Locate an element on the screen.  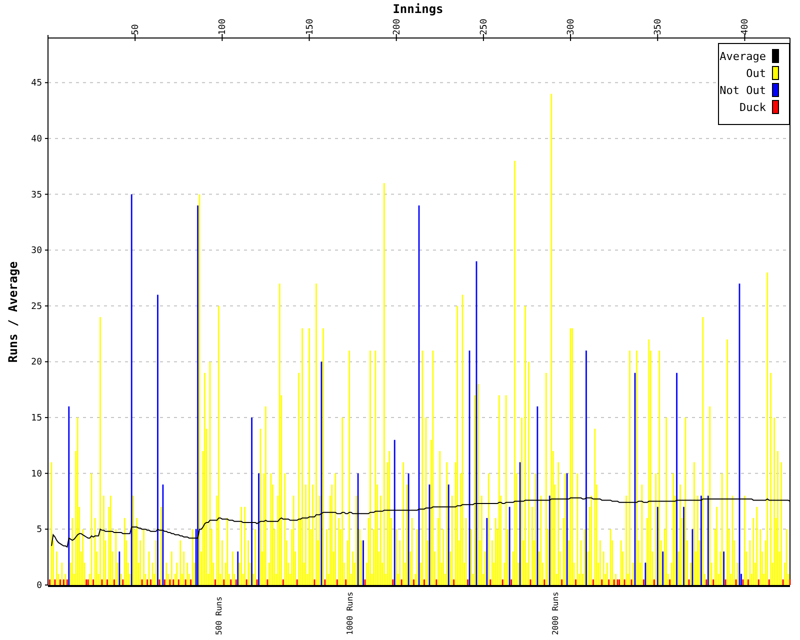
runs-milestone-label: 500 Runs is located at coordinates (219, 615).